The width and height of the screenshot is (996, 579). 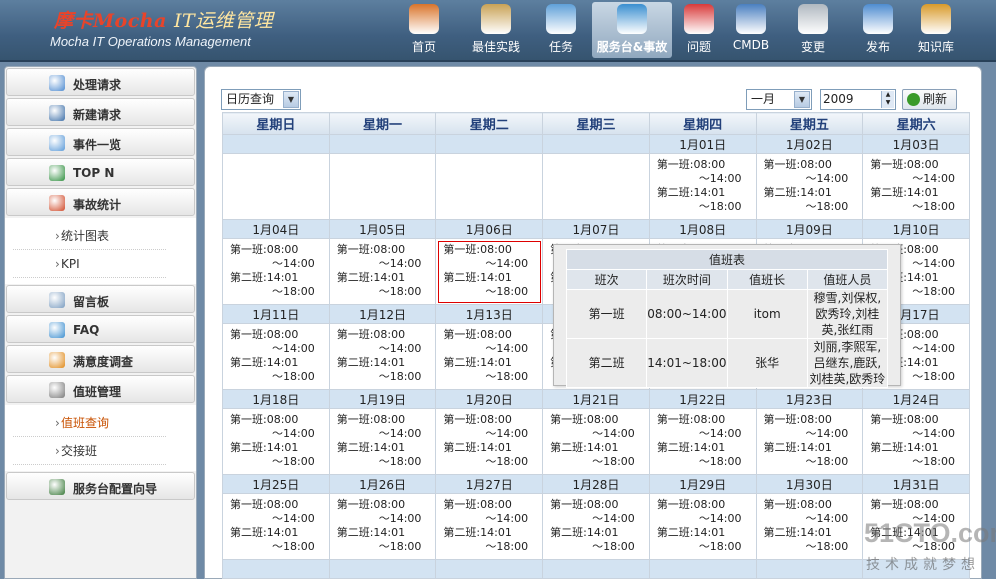 What do you see at coordinates (779, 99) in the screenshot?
I see `month-select: 一月 ▼` at bounding box center [779, 99].